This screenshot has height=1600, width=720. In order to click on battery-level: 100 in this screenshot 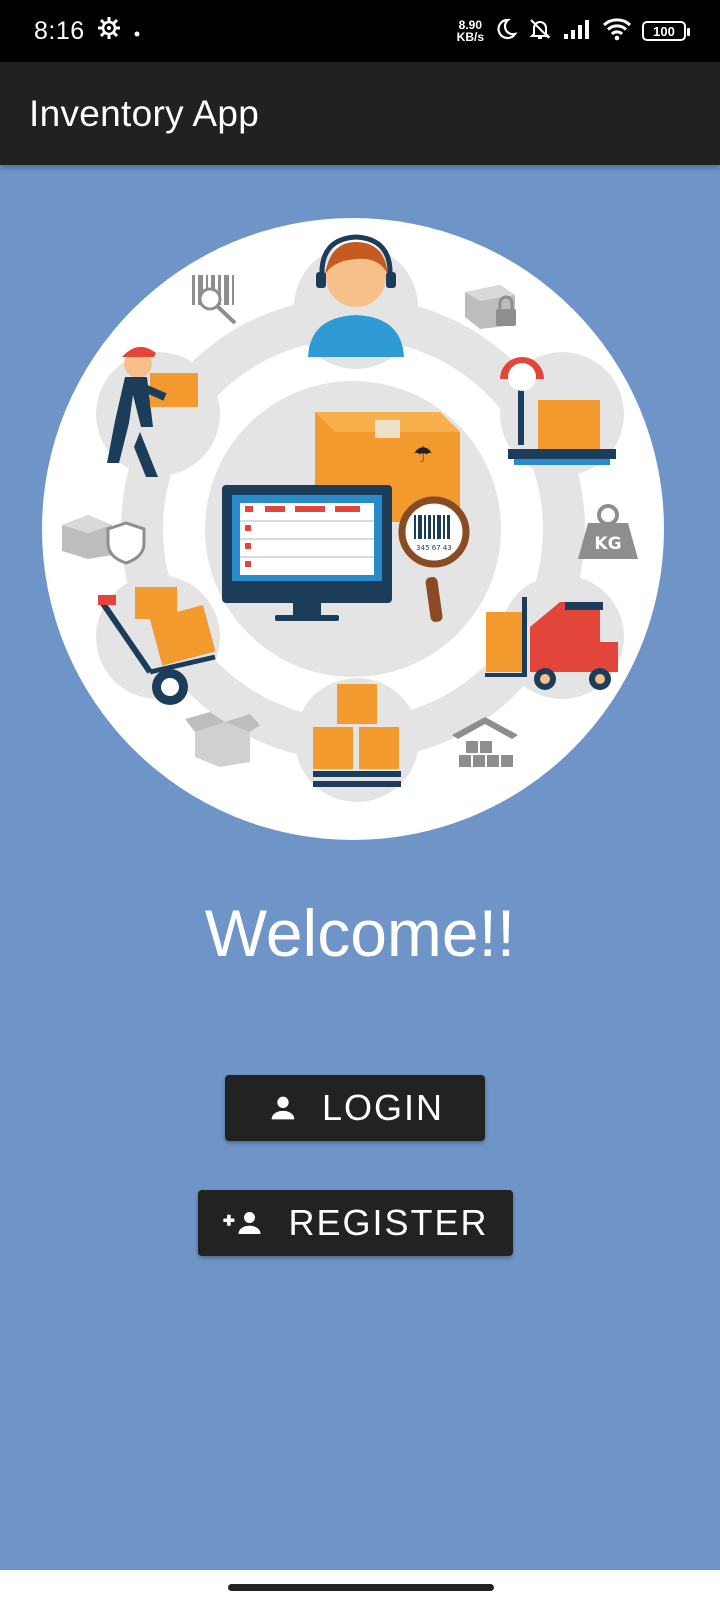, I will do `click(664, 31)`.